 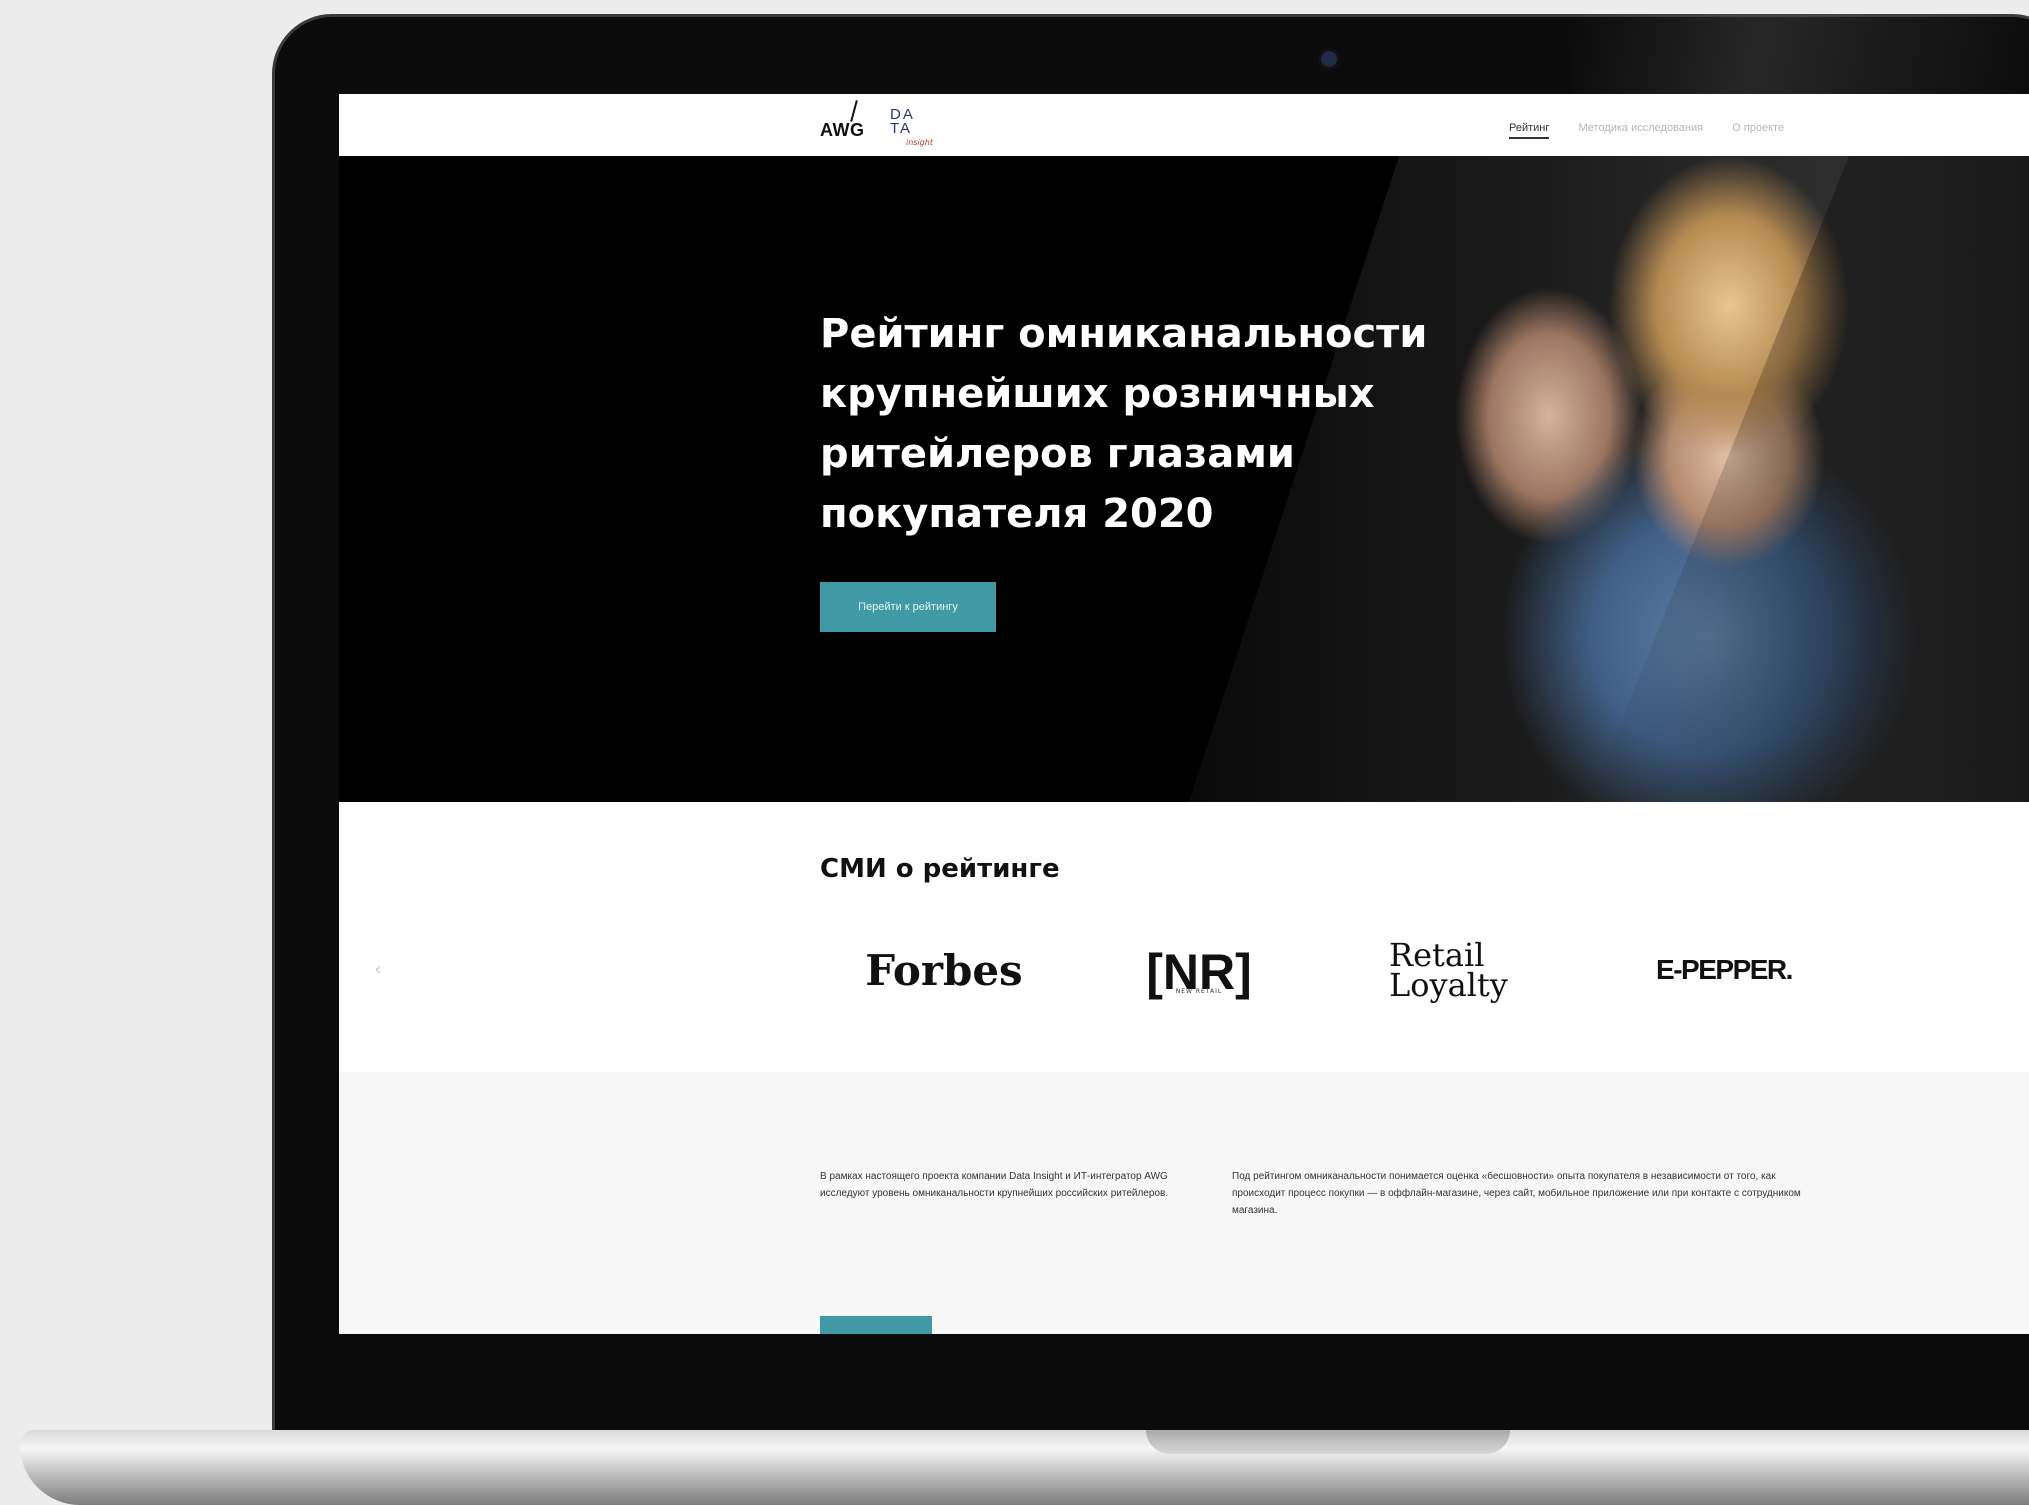 I want to click on nav-item-about: О проекте, so click(x=1758, y=128).